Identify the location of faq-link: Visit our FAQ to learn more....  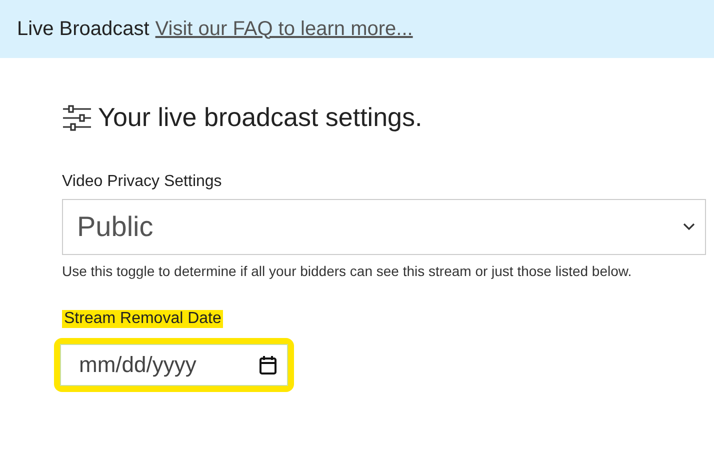
(284, 29).